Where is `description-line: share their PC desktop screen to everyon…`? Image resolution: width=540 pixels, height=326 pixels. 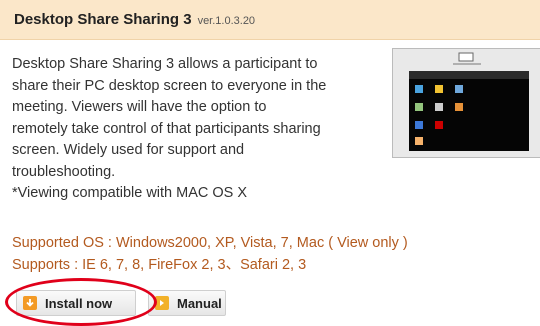
description-line: share their PC desktop screen to everyon… is located at coordinates (169, 85).